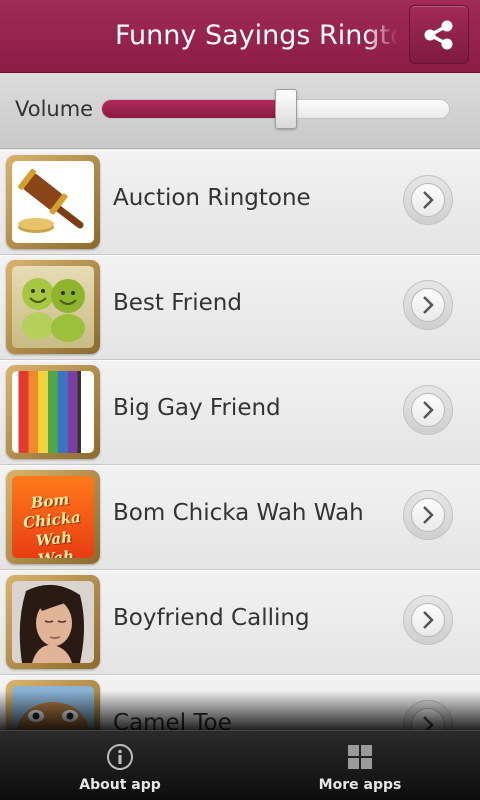 The height and width of the screenshot is (800, 480). I want to click on gavel-image, so click(53, 202).